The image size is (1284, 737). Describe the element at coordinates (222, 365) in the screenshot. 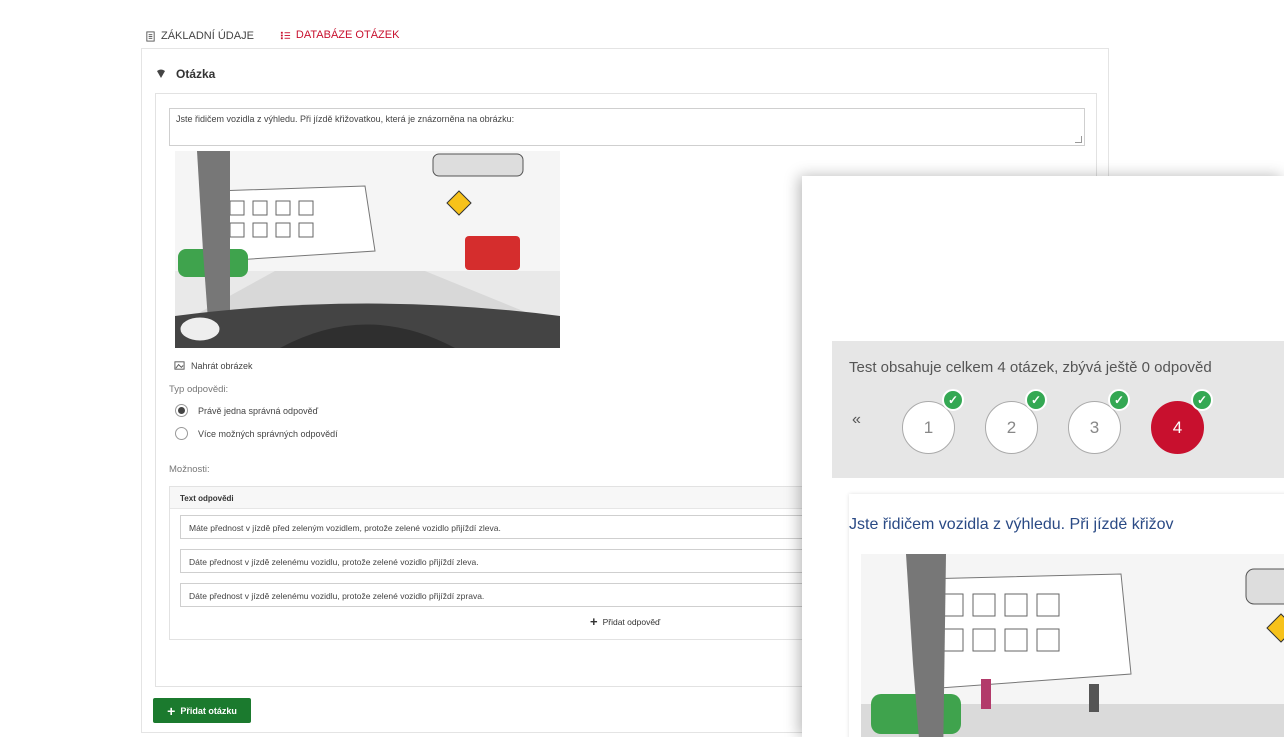

I see `upload-image-label: Nahrát obrázek` at that location.